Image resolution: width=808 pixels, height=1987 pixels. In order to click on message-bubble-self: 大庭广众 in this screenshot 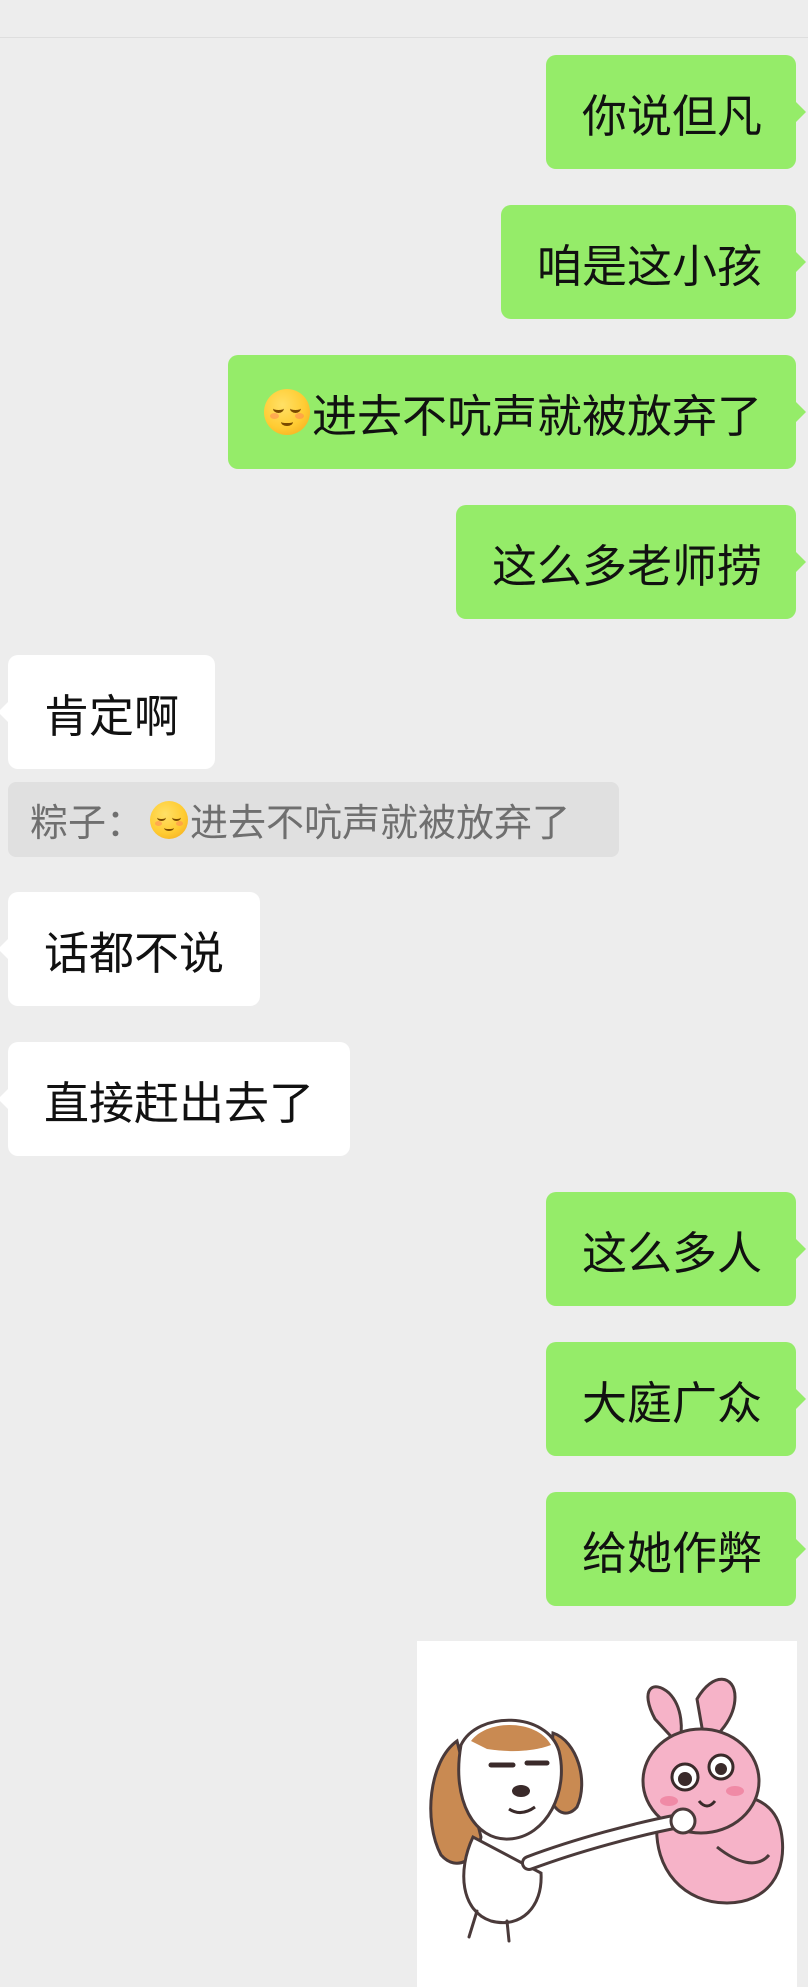, I will do `click(676, 1399)`.